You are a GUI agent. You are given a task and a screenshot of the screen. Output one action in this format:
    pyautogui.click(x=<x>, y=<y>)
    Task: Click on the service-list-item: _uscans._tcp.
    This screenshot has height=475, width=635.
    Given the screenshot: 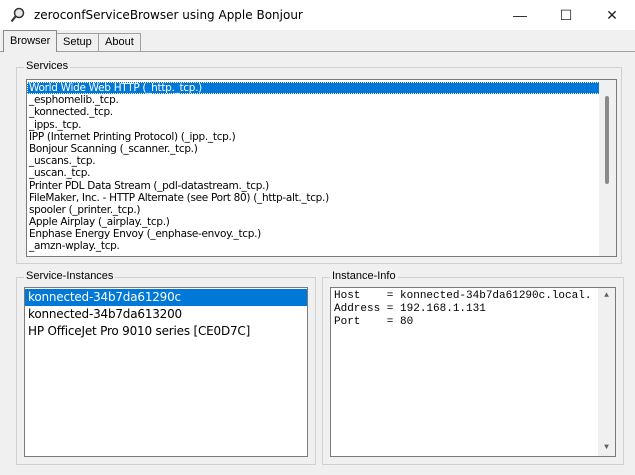 What is the action you would take?
    pyautogui.click(x=321, y=161)
    